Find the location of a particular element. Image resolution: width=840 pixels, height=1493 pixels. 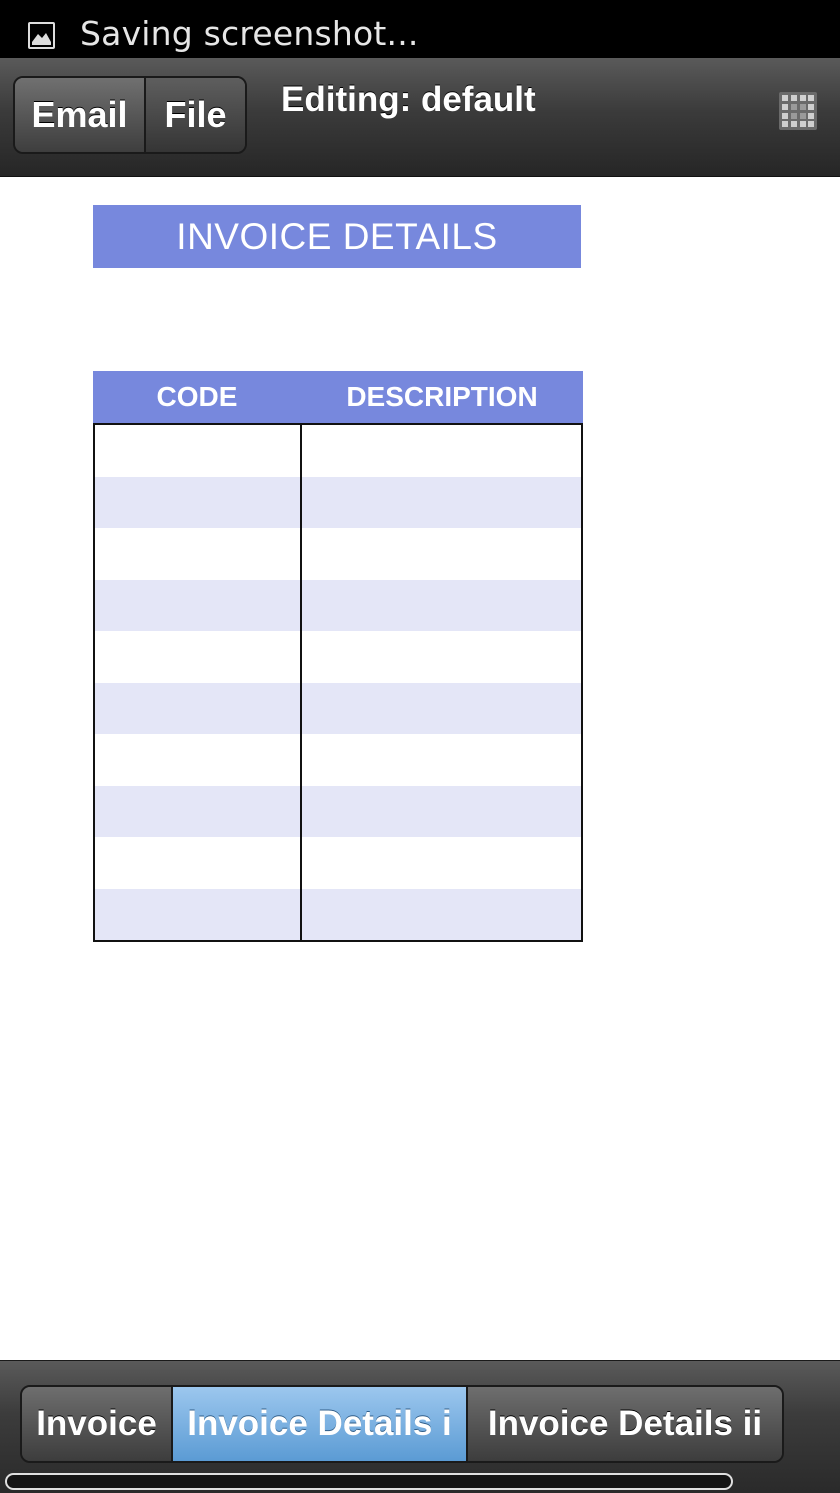

top-button-group: Email File is located at coordinates (130, 115).